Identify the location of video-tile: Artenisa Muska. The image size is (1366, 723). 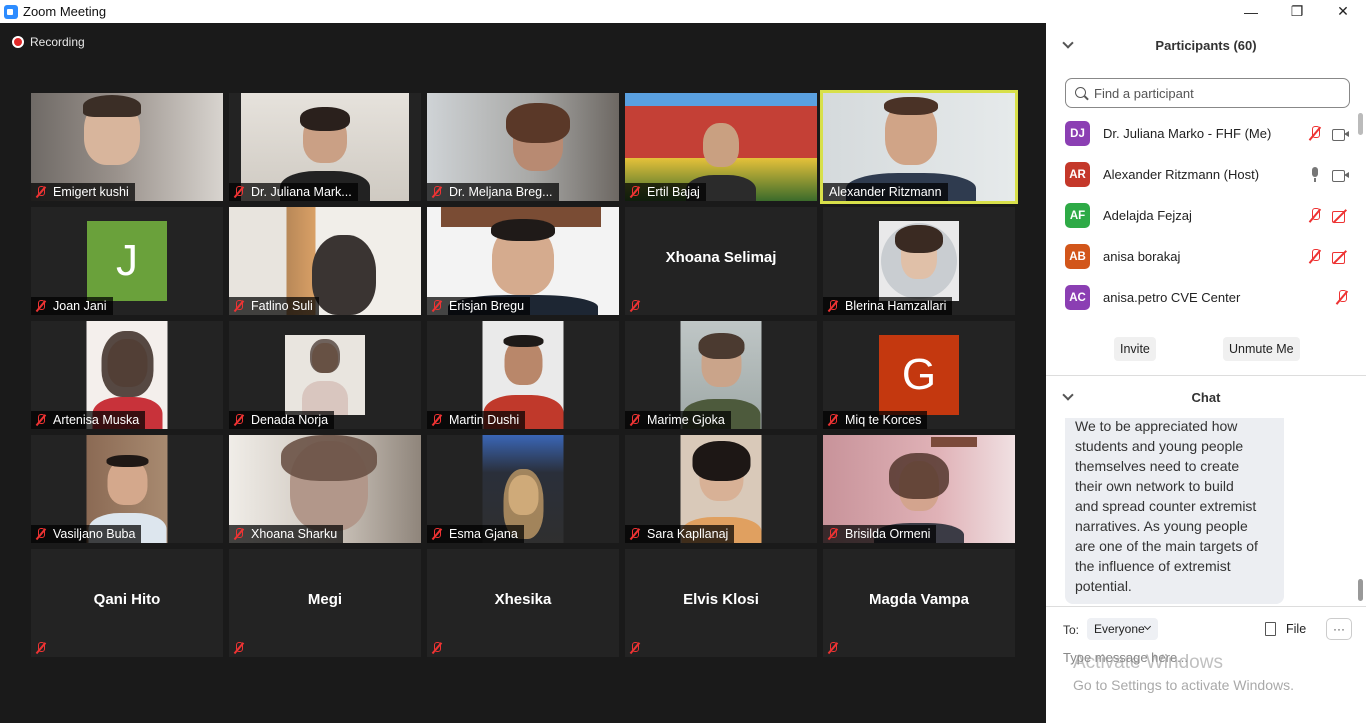
(127, 375).